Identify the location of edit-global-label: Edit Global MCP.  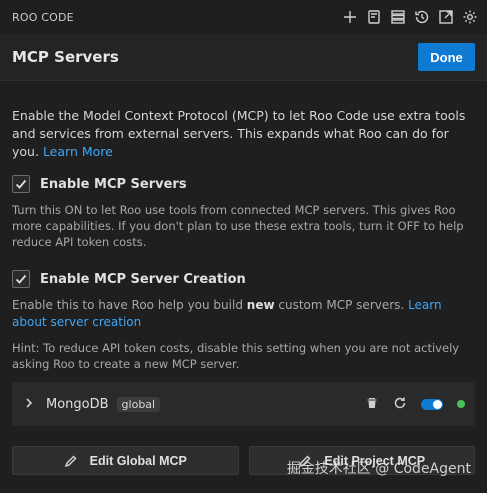
(138, 460).